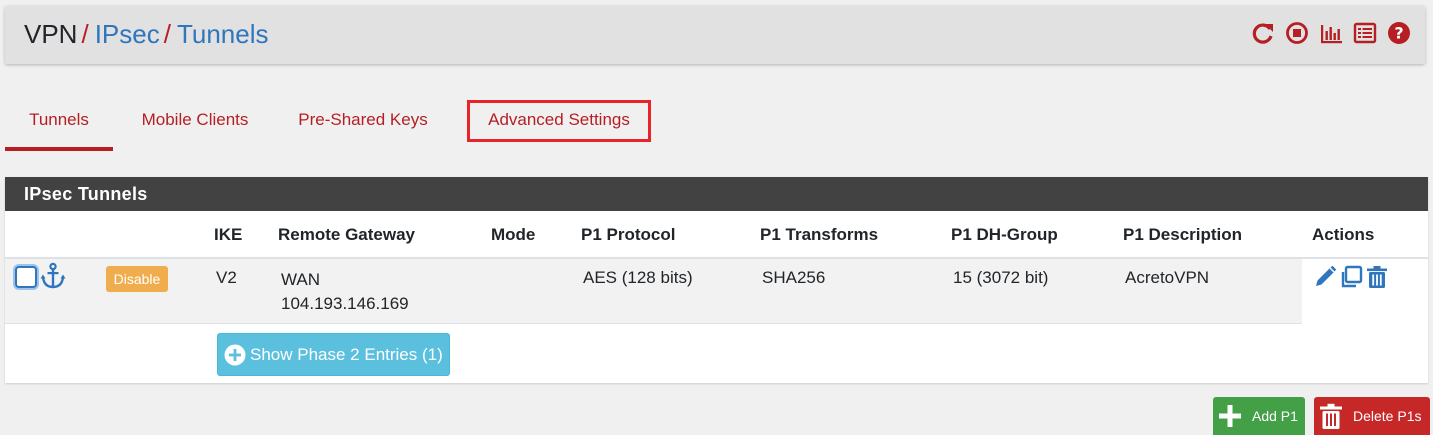 This screenshot has height=435, width=1433. Describe the element at coordinates (345, 292) in the screenshot. I see `cell-remote-gateway: WAN 104.193.146.169` at that location.